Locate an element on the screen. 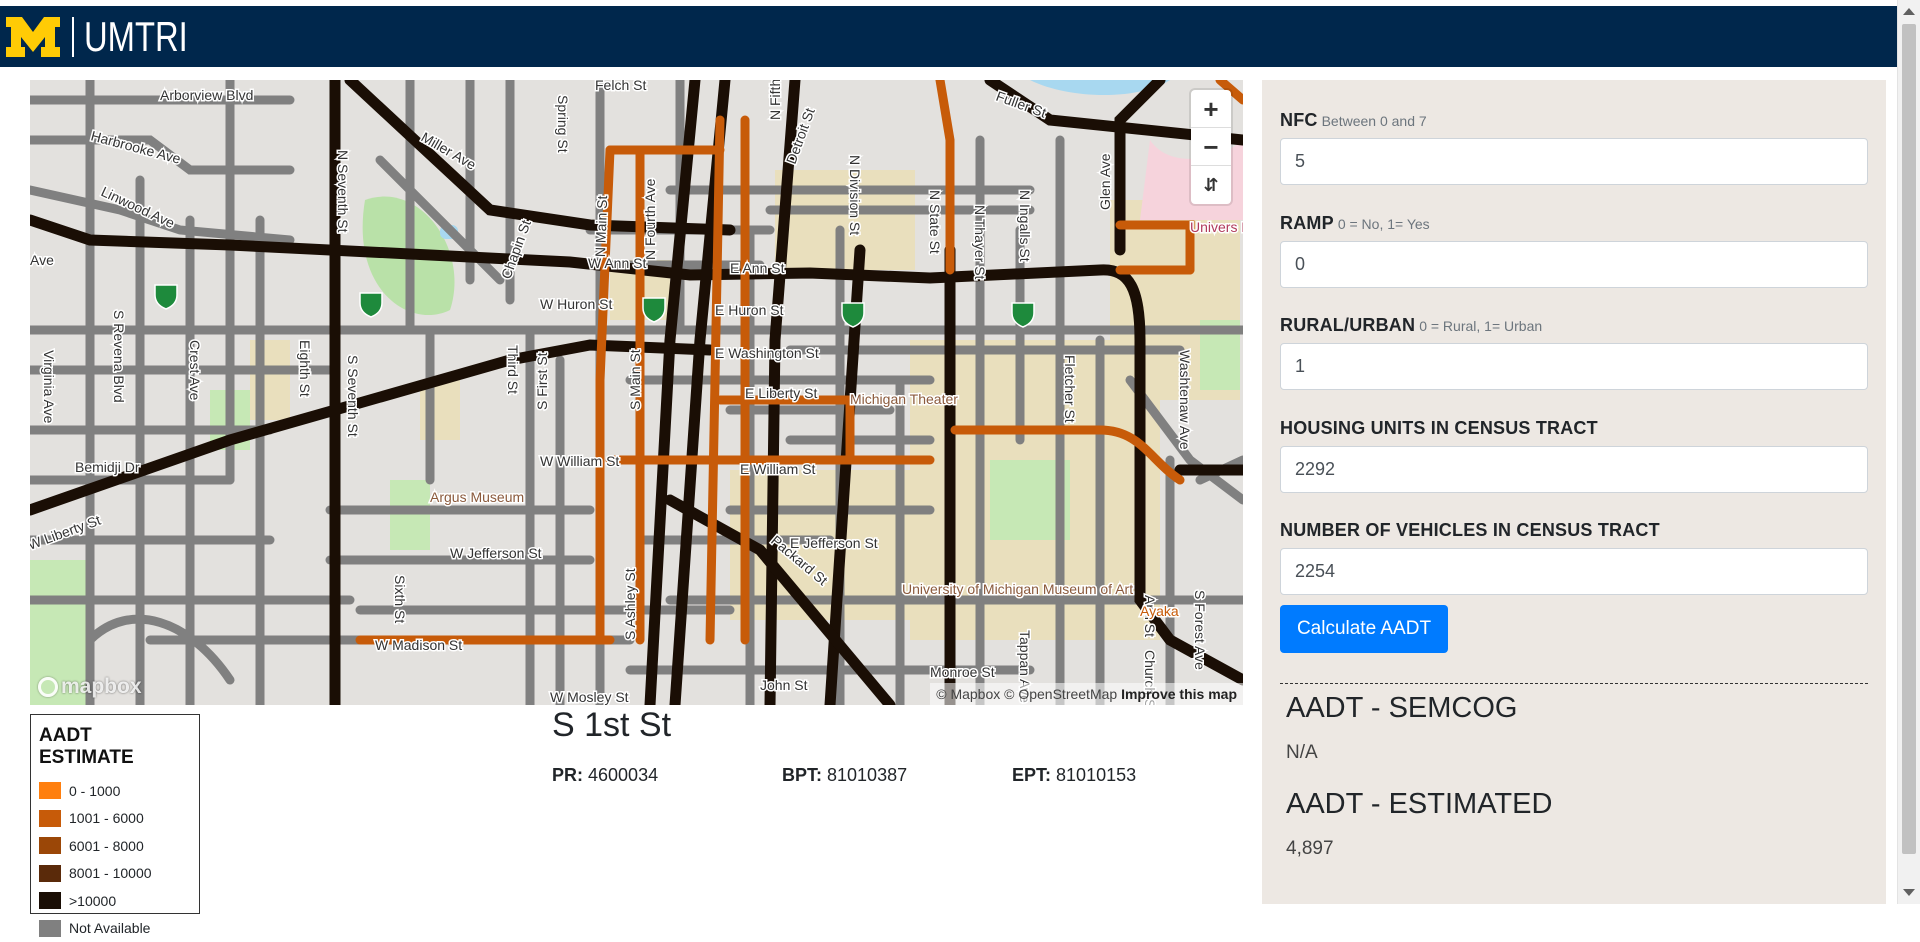 Image resolution: width=1920 pixels, height=942 pixels. attribution-text: © Mapbox © OpenStreetMap is located at coordinates (1026, 694).